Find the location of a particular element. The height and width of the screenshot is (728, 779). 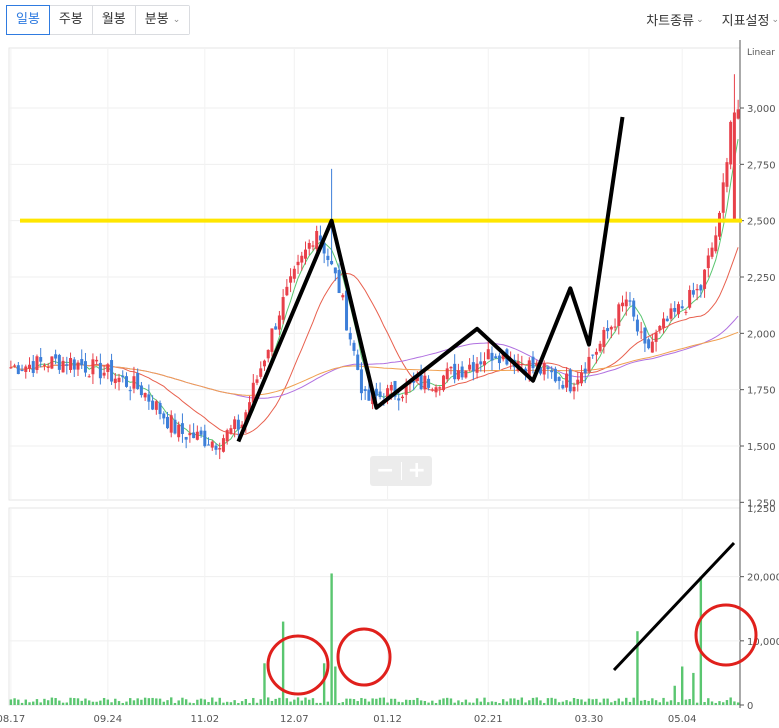

tab-weekly: 주봉 is located at coordinates (71, 20).